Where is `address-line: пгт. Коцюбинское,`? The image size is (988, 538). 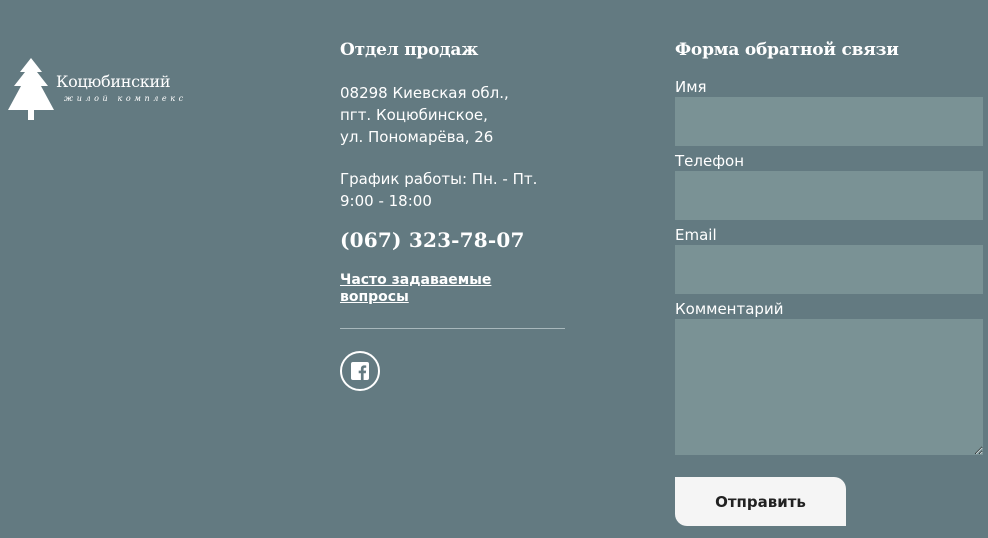
address-line: пгт. Коцюбинское, is located at coordinates (414, 115).